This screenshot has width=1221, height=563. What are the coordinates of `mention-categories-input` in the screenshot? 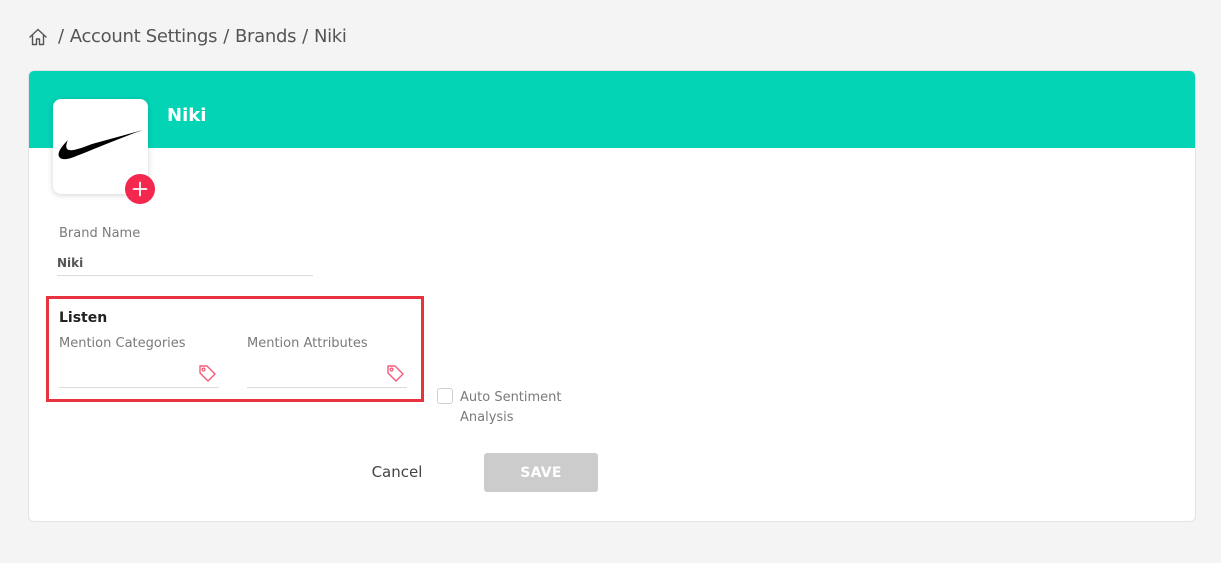 It's located at (139, 374).